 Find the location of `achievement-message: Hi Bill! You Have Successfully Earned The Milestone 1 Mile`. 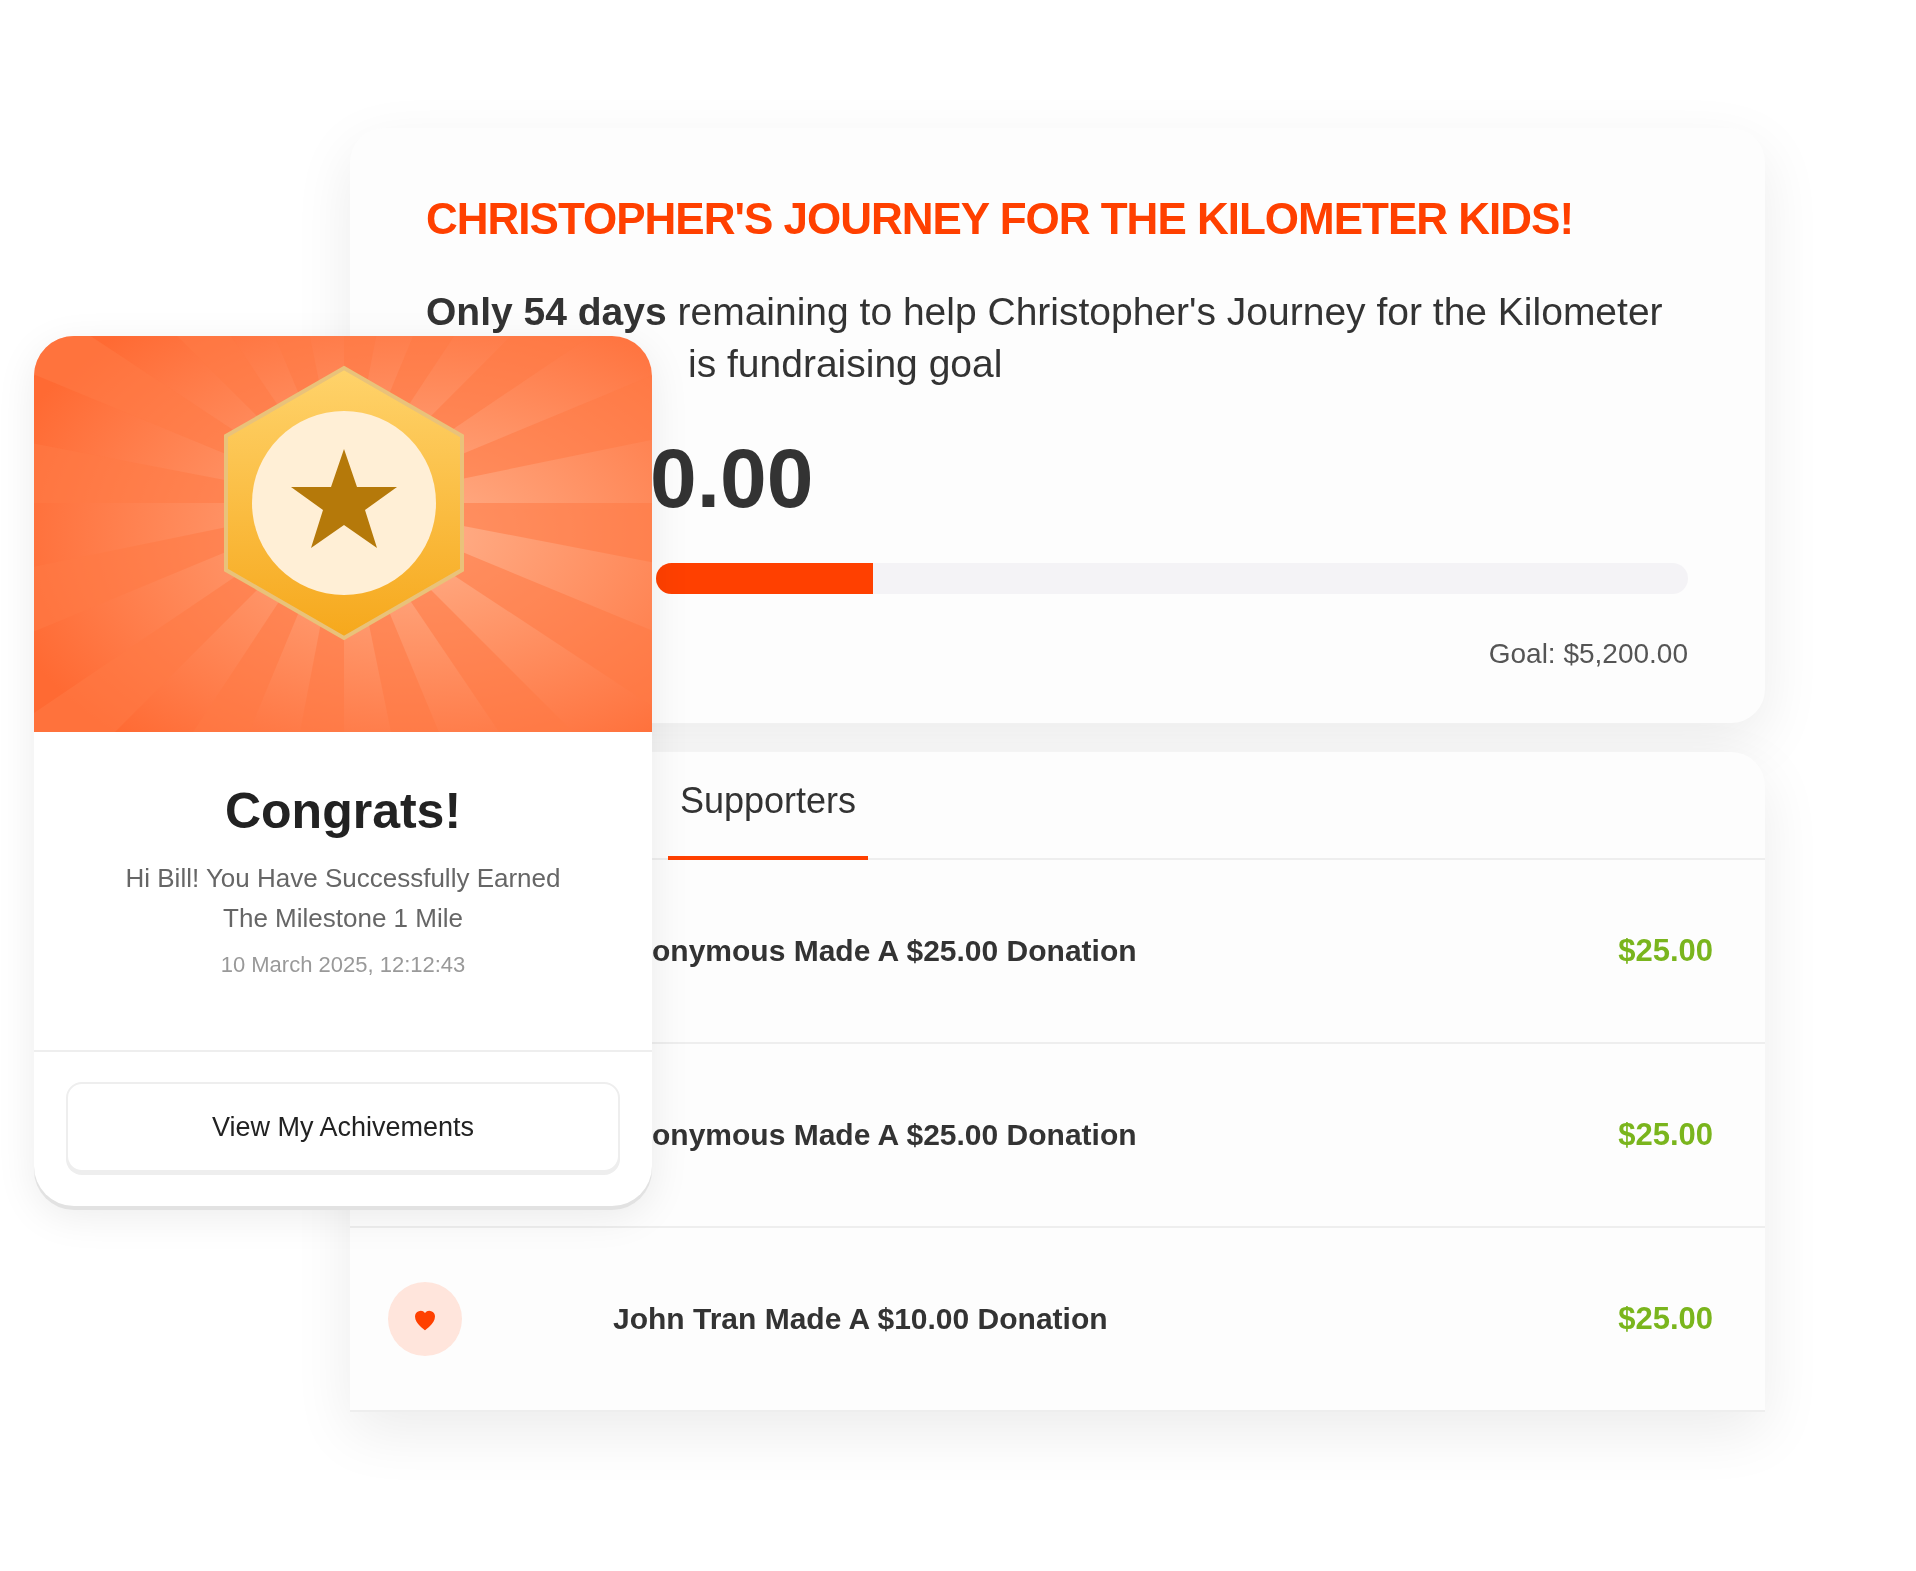

achievement-message: Hi Bill! You Have Successfully Earned The Milestone 1 Mile is located at coordinates (343, 898).